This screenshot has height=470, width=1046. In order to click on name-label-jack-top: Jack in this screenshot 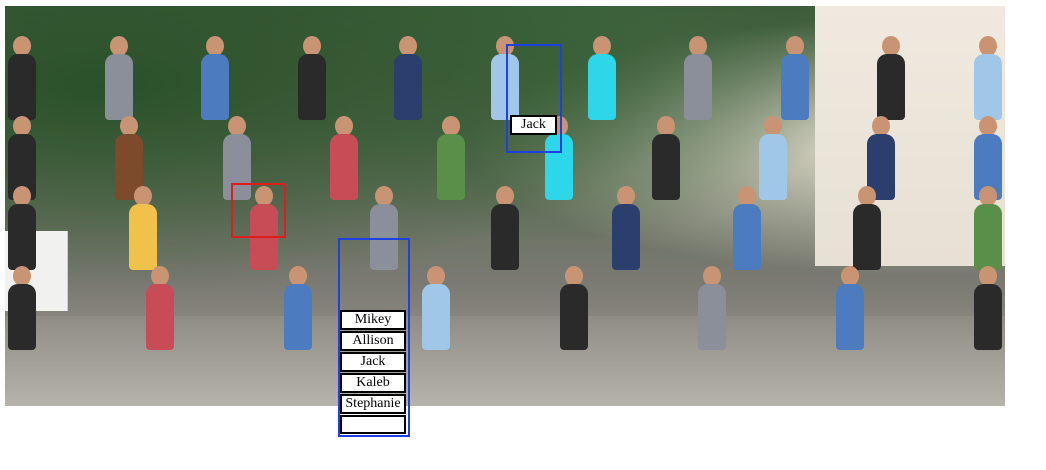, I will do `click(533, 125)`.